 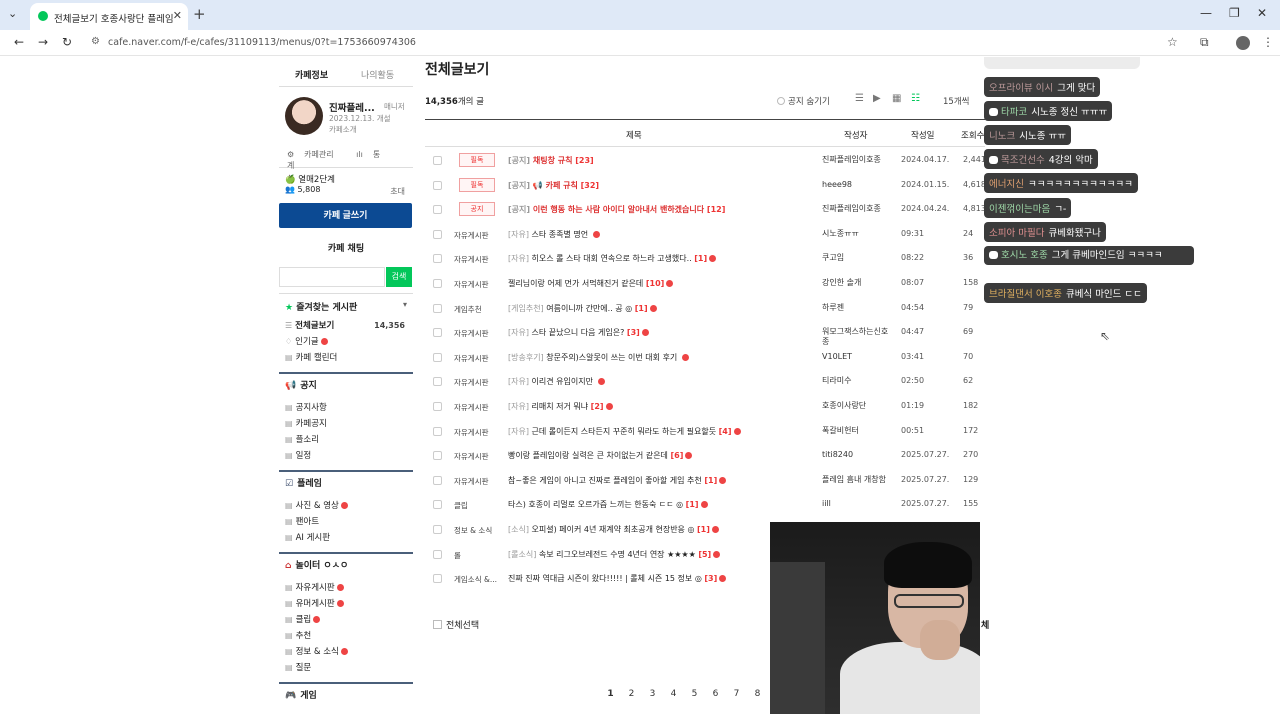 What do you see at coordinates (346, 694) in the screenshot?
I see `category-game: 🎮 게임` at bounding box center [346, 694].